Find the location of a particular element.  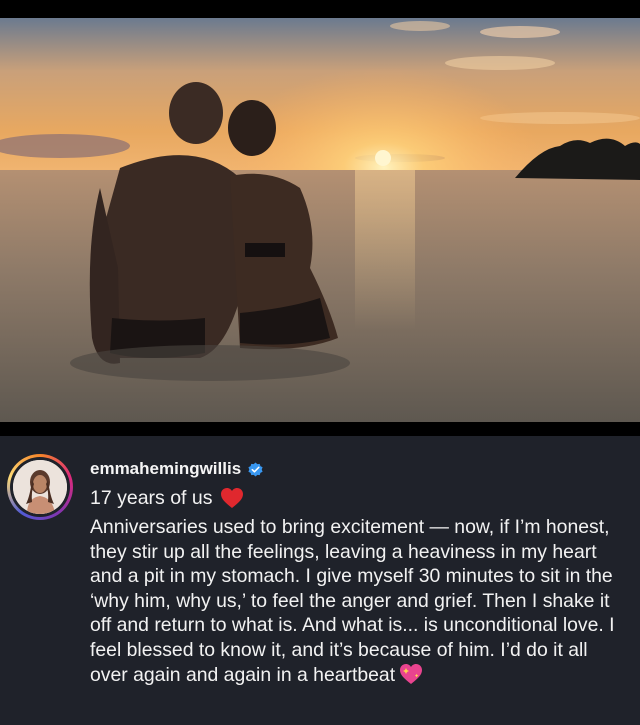

profile-avatar-story-ring is located at coordinates (40, 487).